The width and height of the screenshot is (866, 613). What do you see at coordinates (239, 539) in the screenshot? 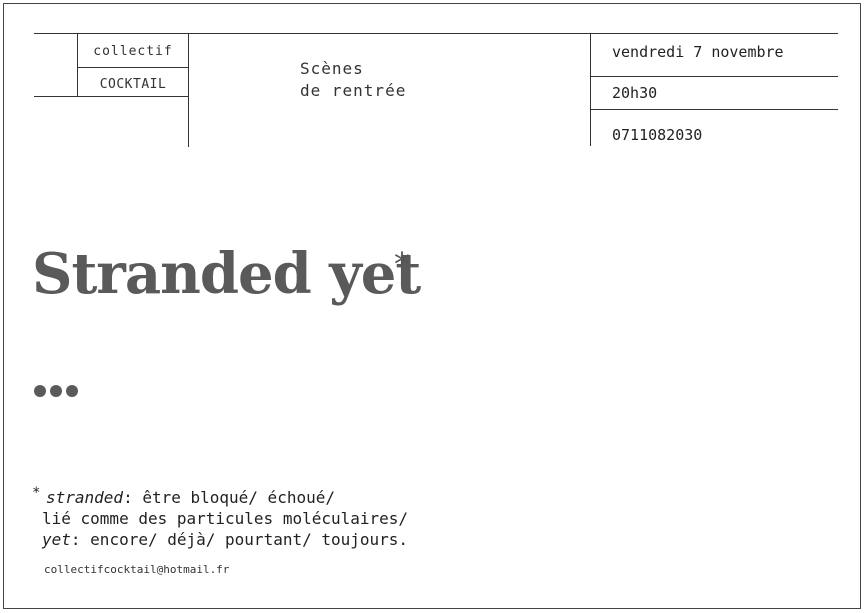
I see `footnote-definition-2: : encore/ déjà/ pourtant/ toujours.` at bounding box center [239, 539].